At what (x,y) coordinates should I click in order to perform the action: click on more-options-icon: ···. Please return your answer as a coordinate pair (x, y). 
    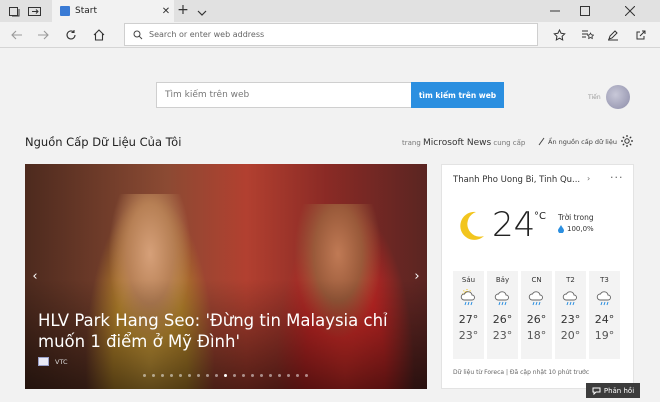
    Looking at the image, I should click on (617, 177).